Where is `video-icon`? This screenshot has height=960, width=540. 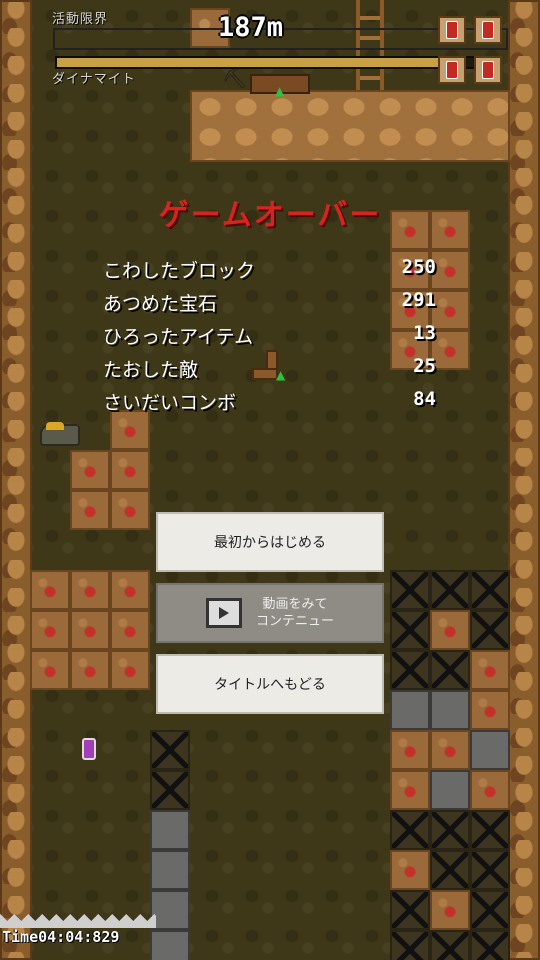 video-icon is located at coordinates (223, 613).